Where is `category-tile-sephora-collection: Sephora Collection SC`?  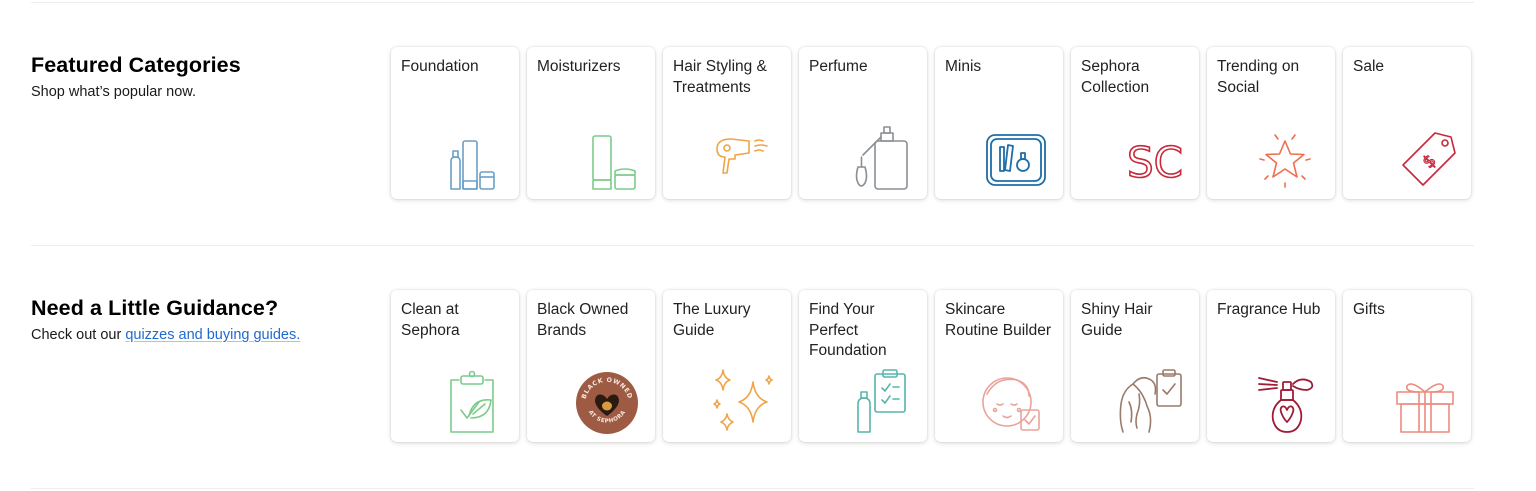
category-tile-sephora-collection: Sephora Collection SC is located at coordinates (1135, 123).